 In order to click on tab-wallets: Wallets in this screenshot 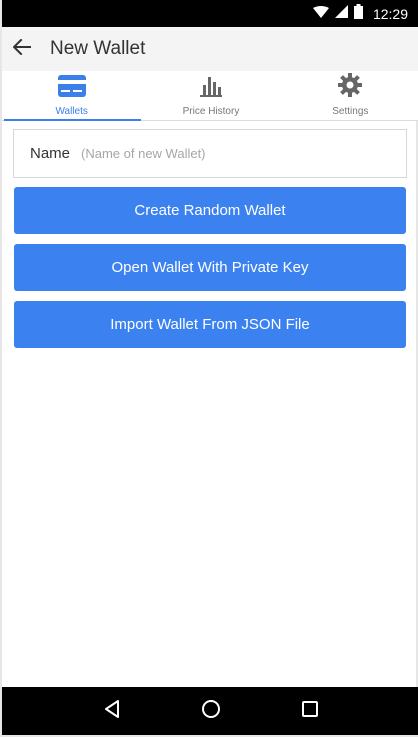, I will do `click(72, 96)`.